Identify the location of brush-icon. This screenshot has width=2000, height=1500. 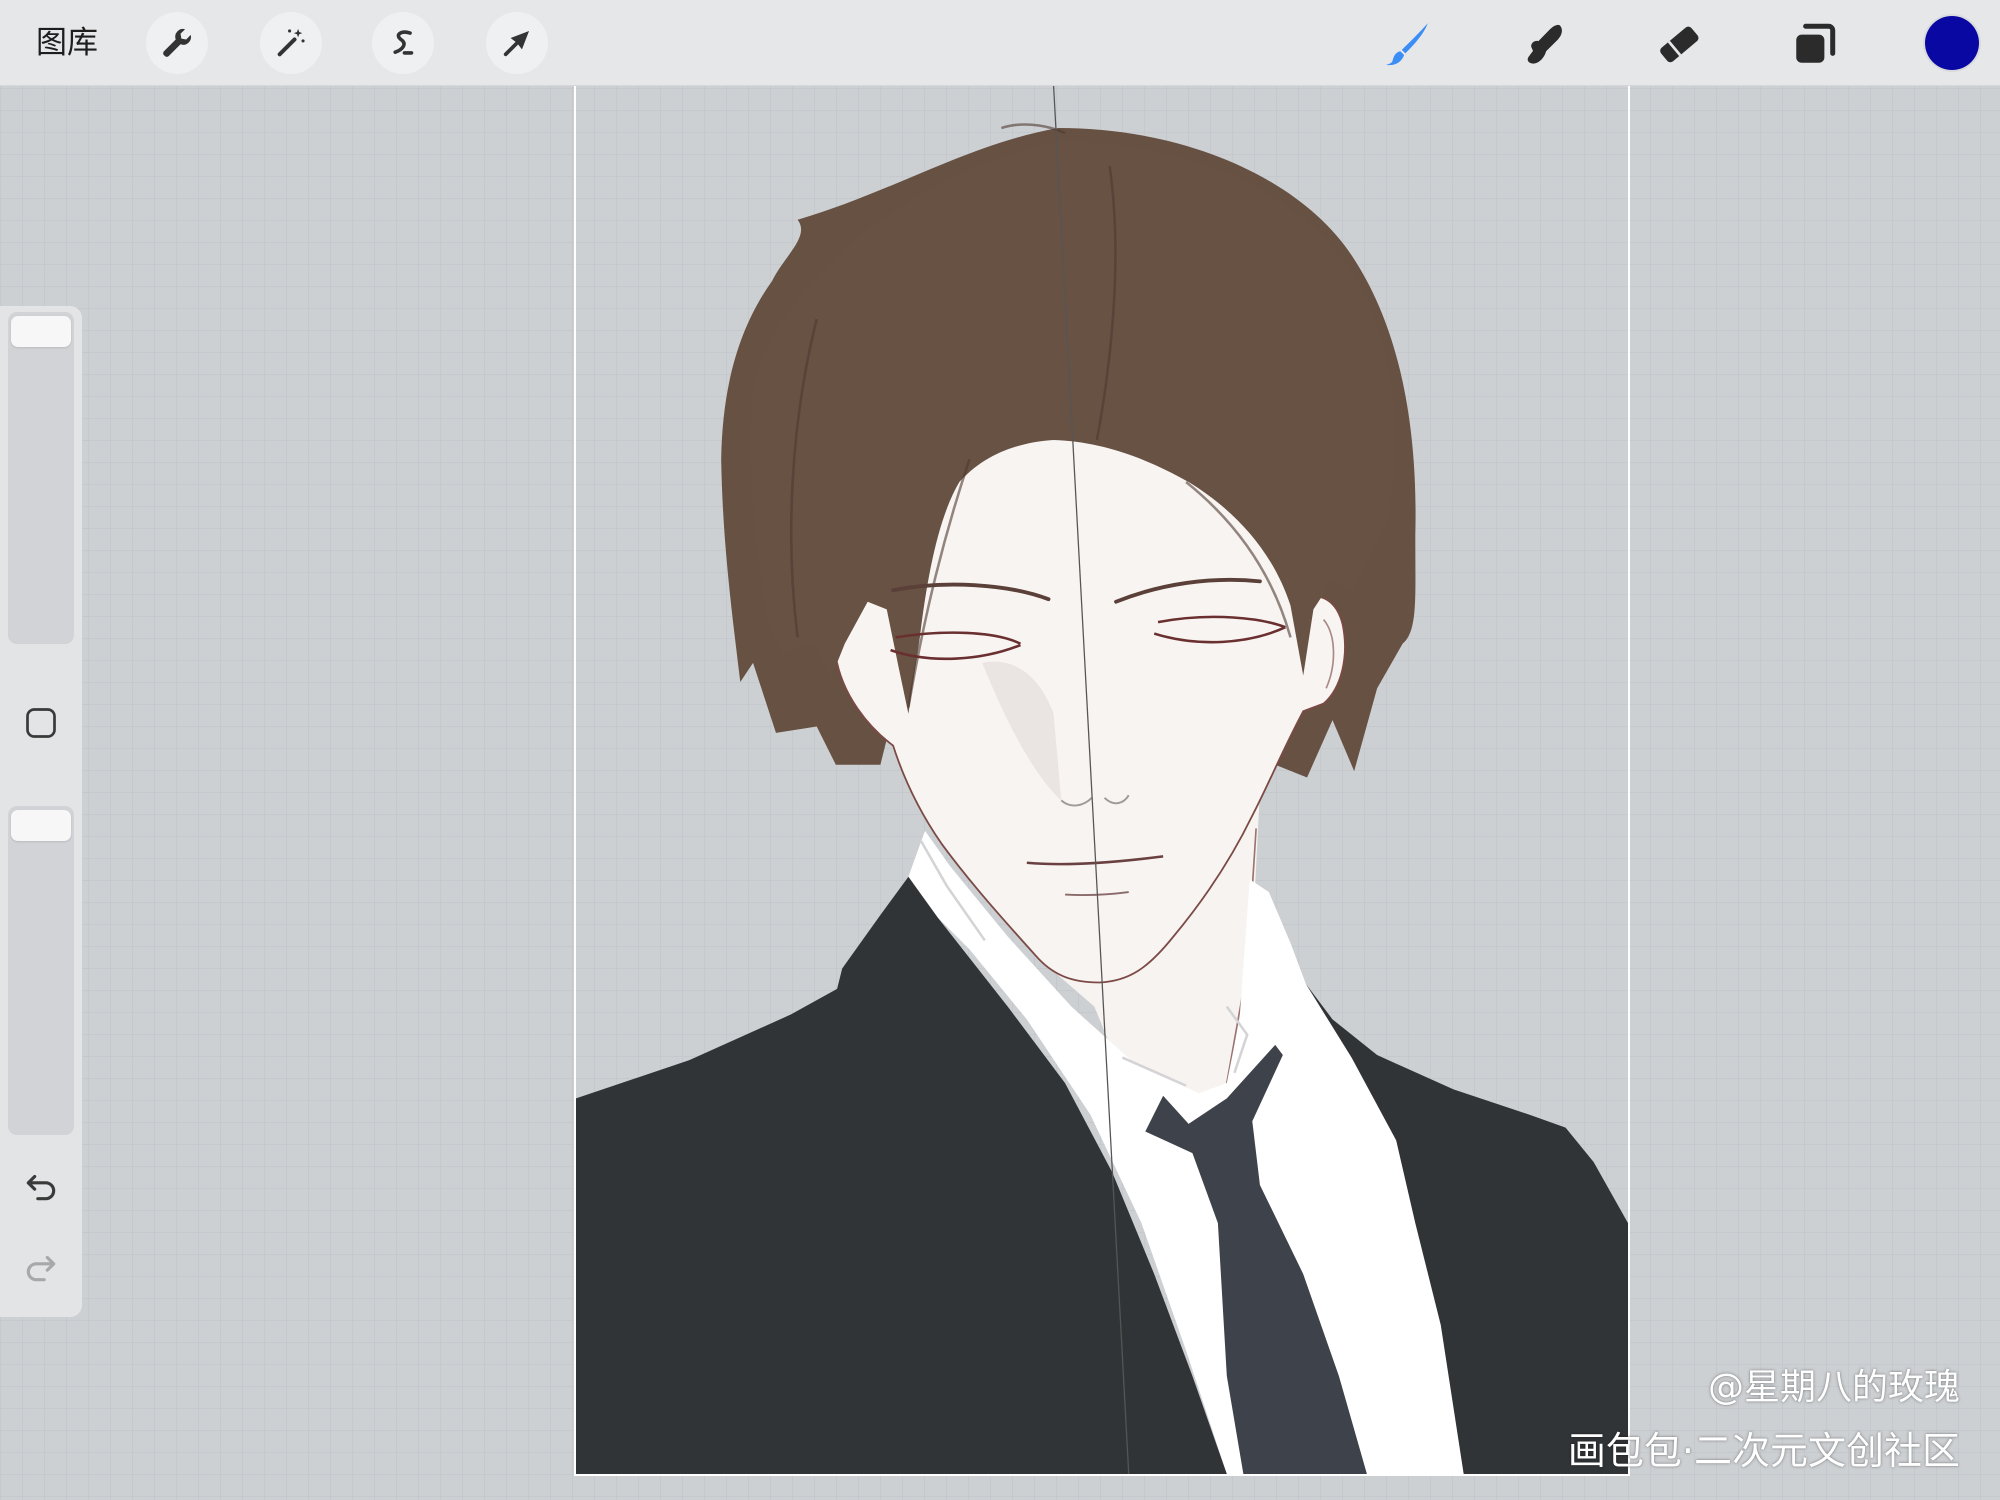
(1407, 44).